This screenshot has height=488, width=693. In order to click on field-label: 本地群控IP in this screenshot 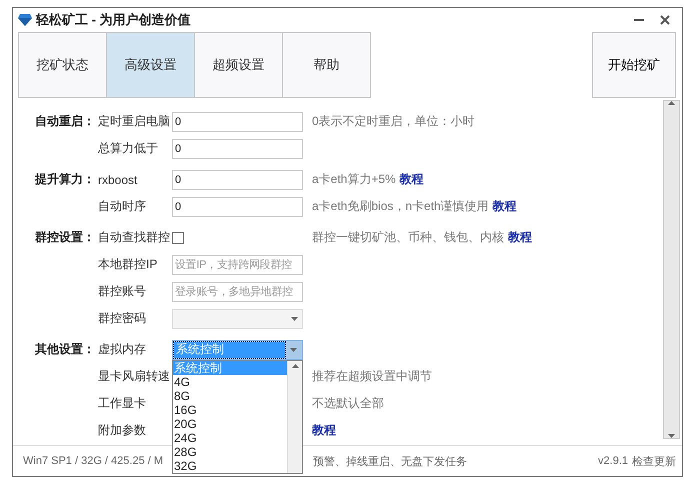, I will do `click(128, 264)`.